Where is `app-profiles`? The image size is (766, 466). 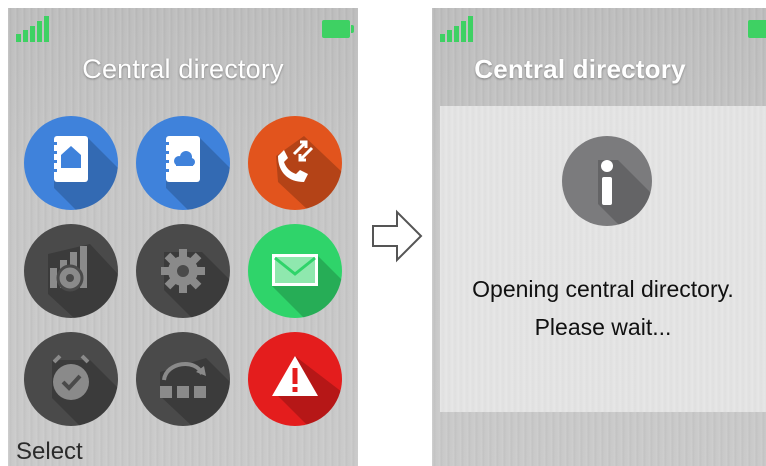
app-profiles is located at coordinates (183, 379).